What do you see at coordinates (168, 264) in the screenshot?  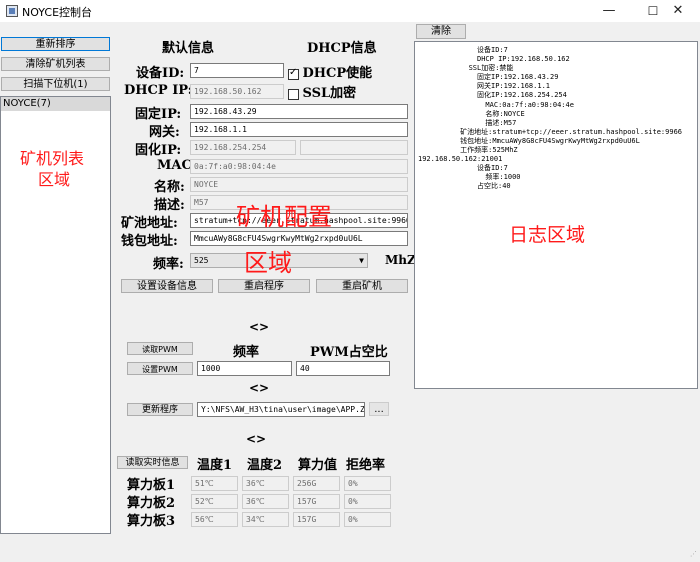 I see `freq-label: 频率:` at bounding box center [168, 264].